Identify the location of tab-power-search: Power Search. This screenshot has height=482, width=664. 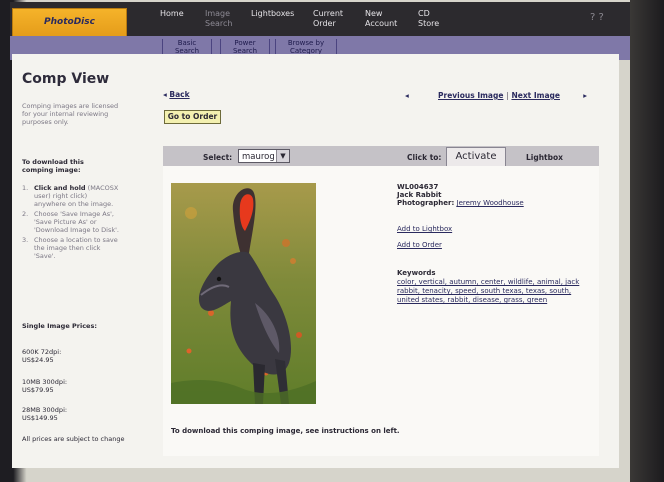
(245, 47).